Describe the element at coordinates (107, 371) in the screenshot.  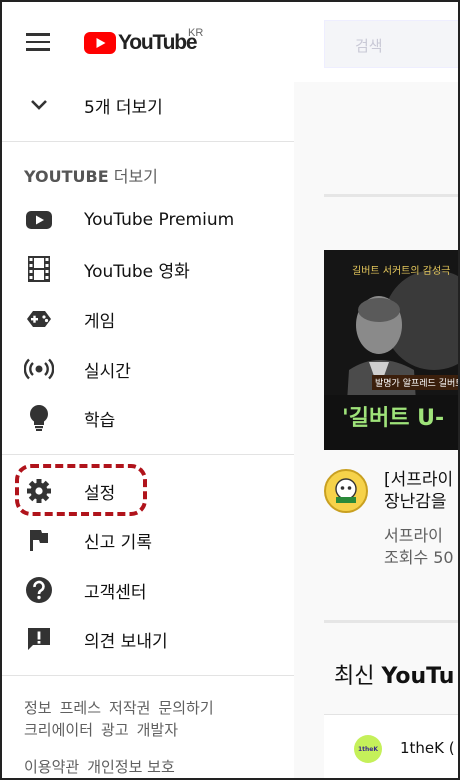
I see `sidebar-item-label: 실시간` at that location.